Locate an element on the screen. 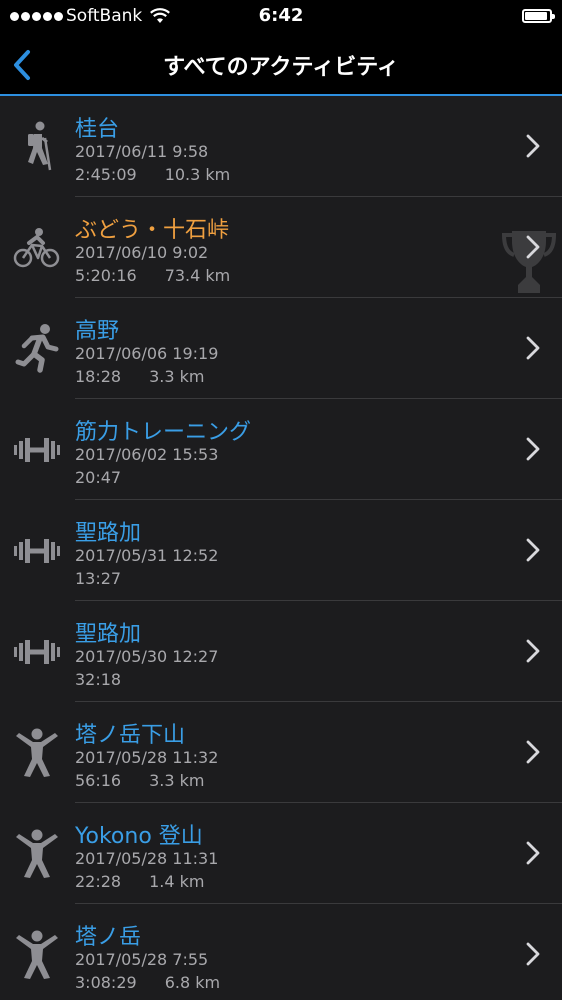 Image resolution: width=562 pixels, height=1000 pixels. activity-title: 高野 is located at coordinates (97, 331).